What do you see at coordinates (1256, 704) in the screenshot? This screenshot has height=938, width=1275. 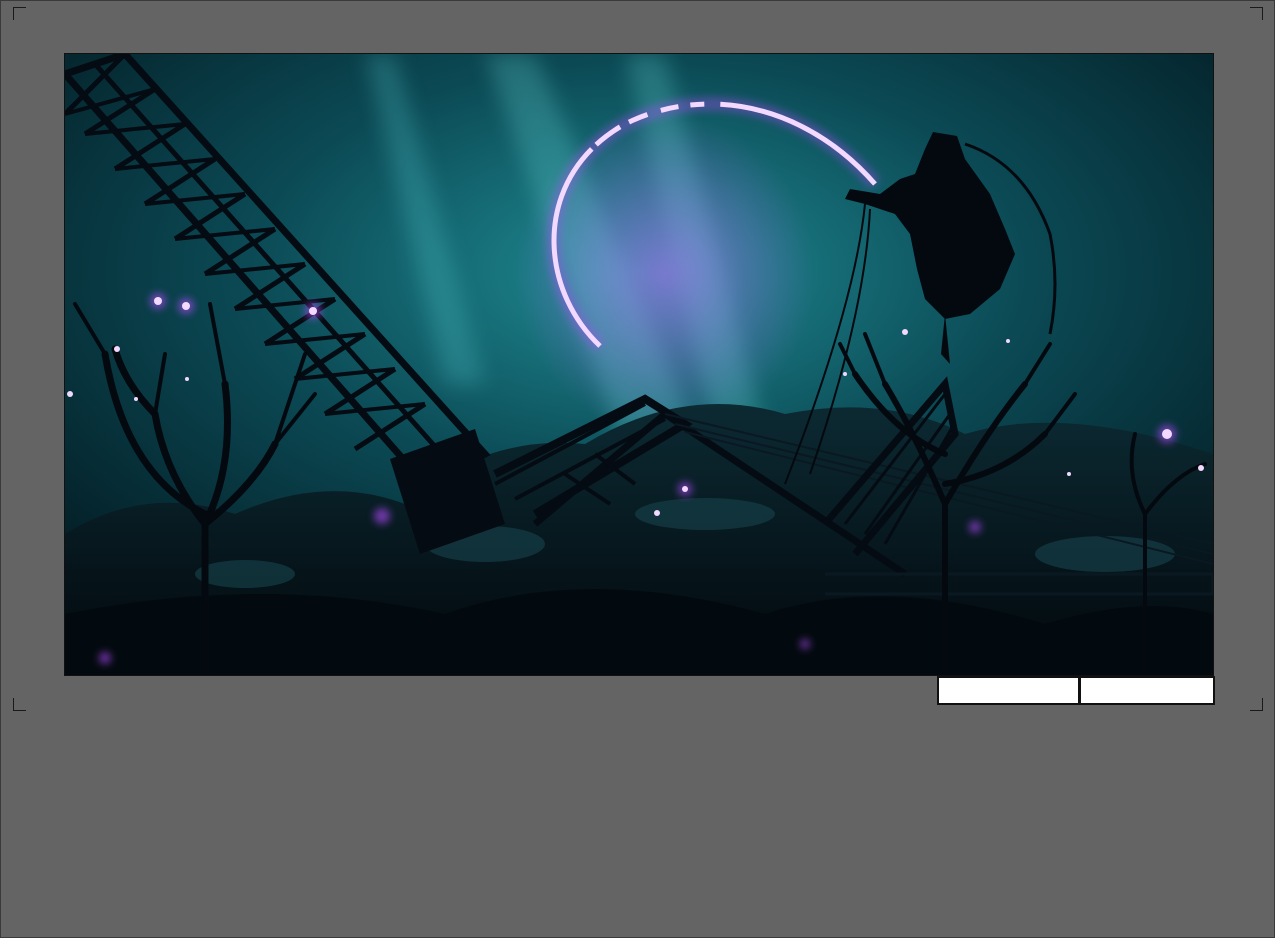 I see `crop-mark-bottom-right` at bounding box center [1256, 704].